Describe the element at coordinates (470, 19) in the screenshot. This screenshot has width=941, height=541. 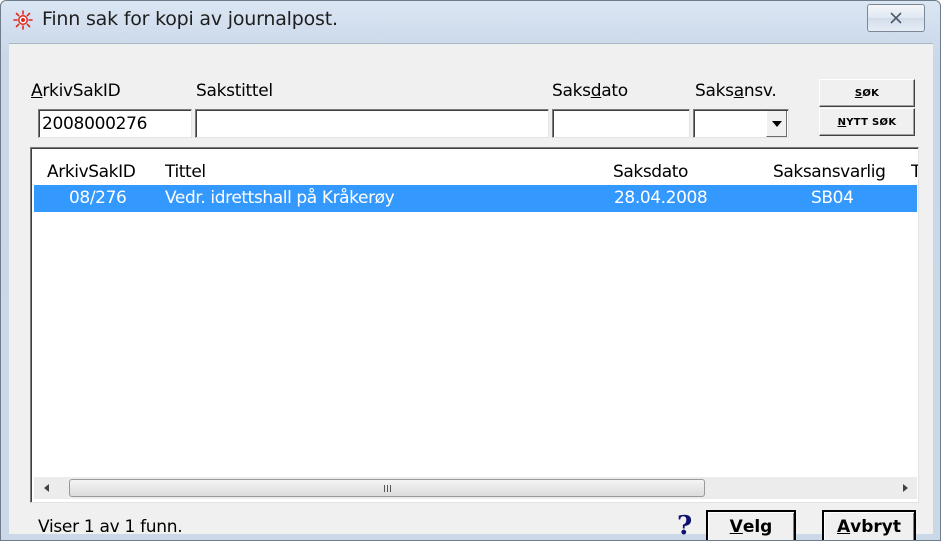
I see `title-bar: Finn sak for kopi av journalpost.` at that location.